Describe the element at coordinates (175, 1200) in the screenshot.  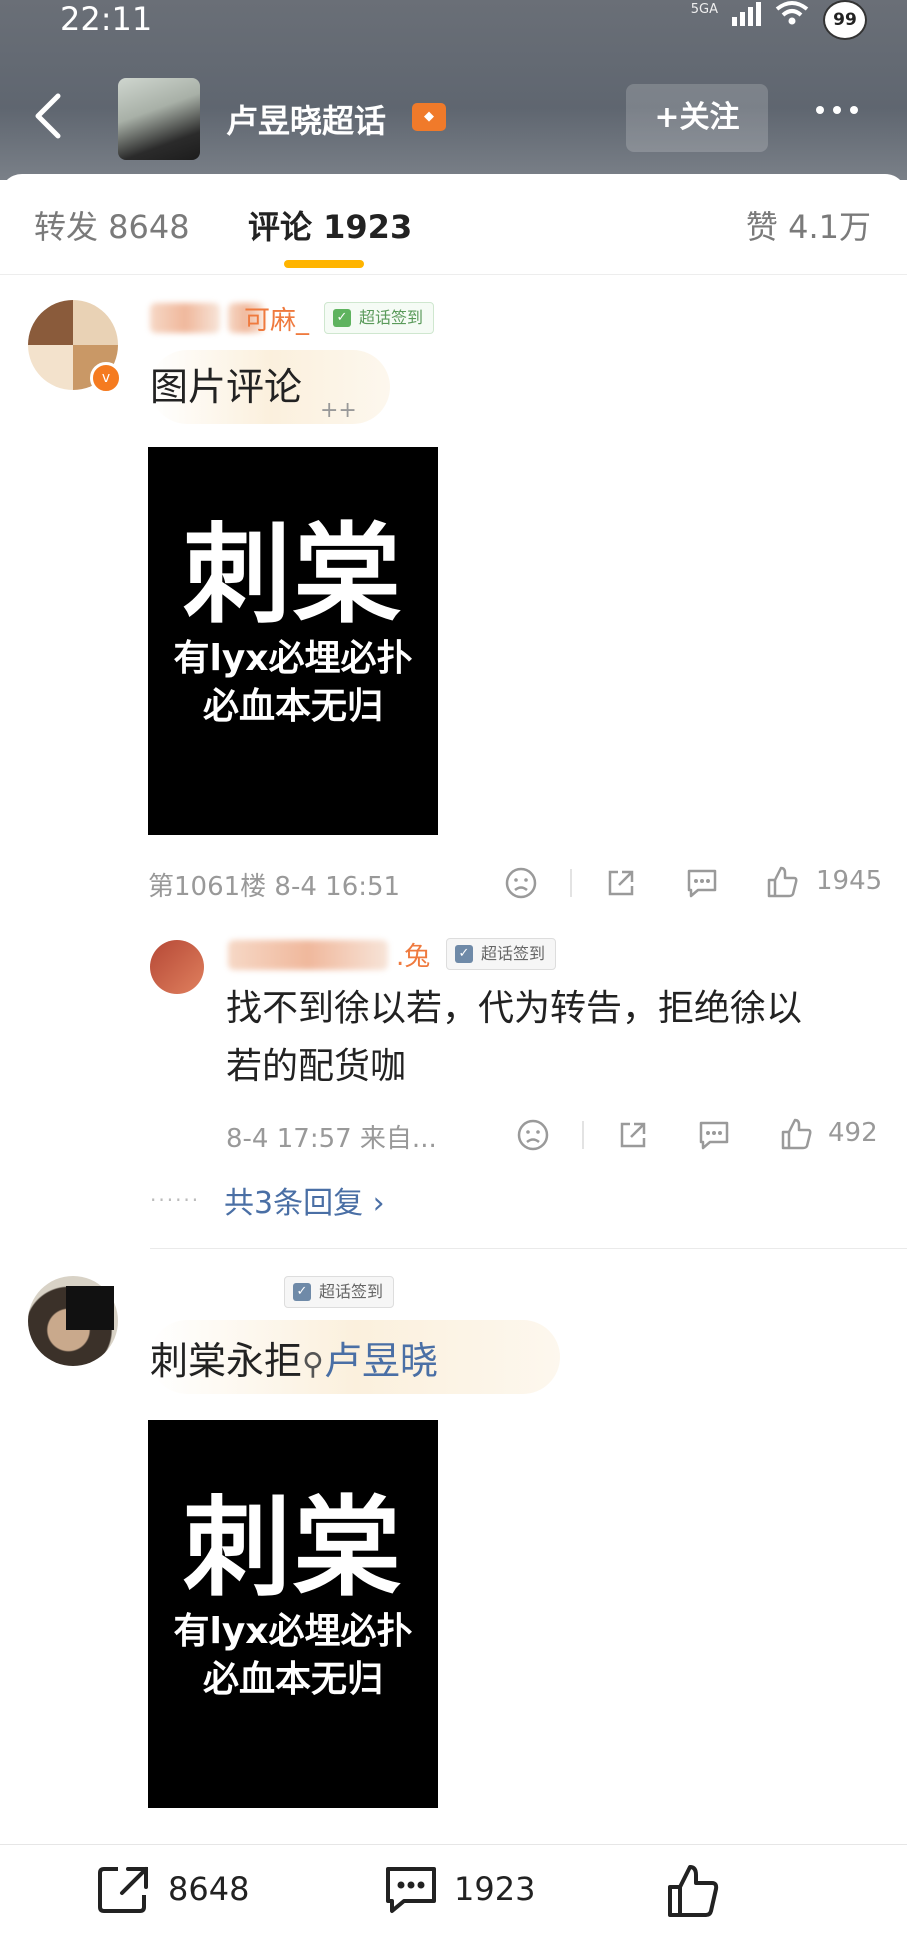
I see `reply-dots: ······` at that location.